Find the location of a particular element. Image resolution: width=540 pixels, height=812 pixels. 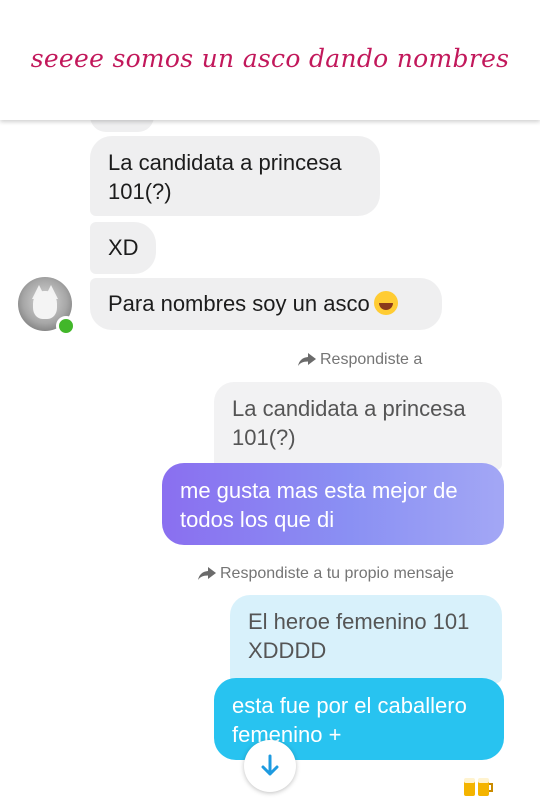

message-text: Para nombres soy un asco is located at coordinates (239, 303).